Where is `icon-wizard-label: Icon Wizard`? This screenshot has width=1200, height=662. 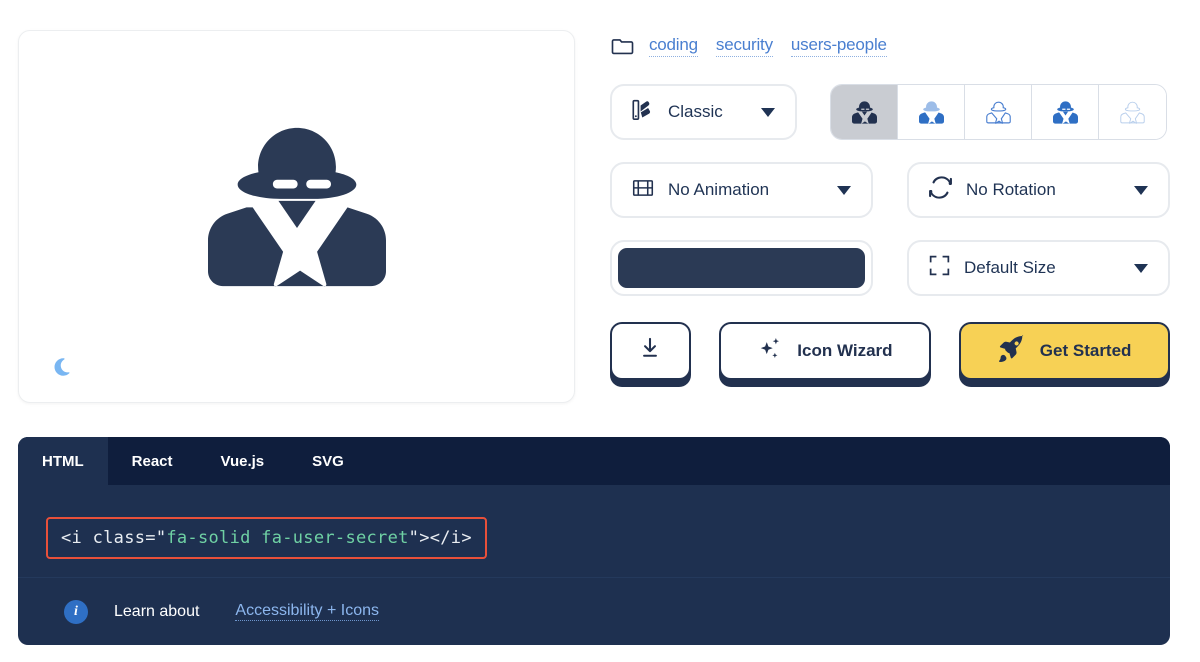 icon-wizard-label: Icon Wizard is located at coordinates (845, 350).